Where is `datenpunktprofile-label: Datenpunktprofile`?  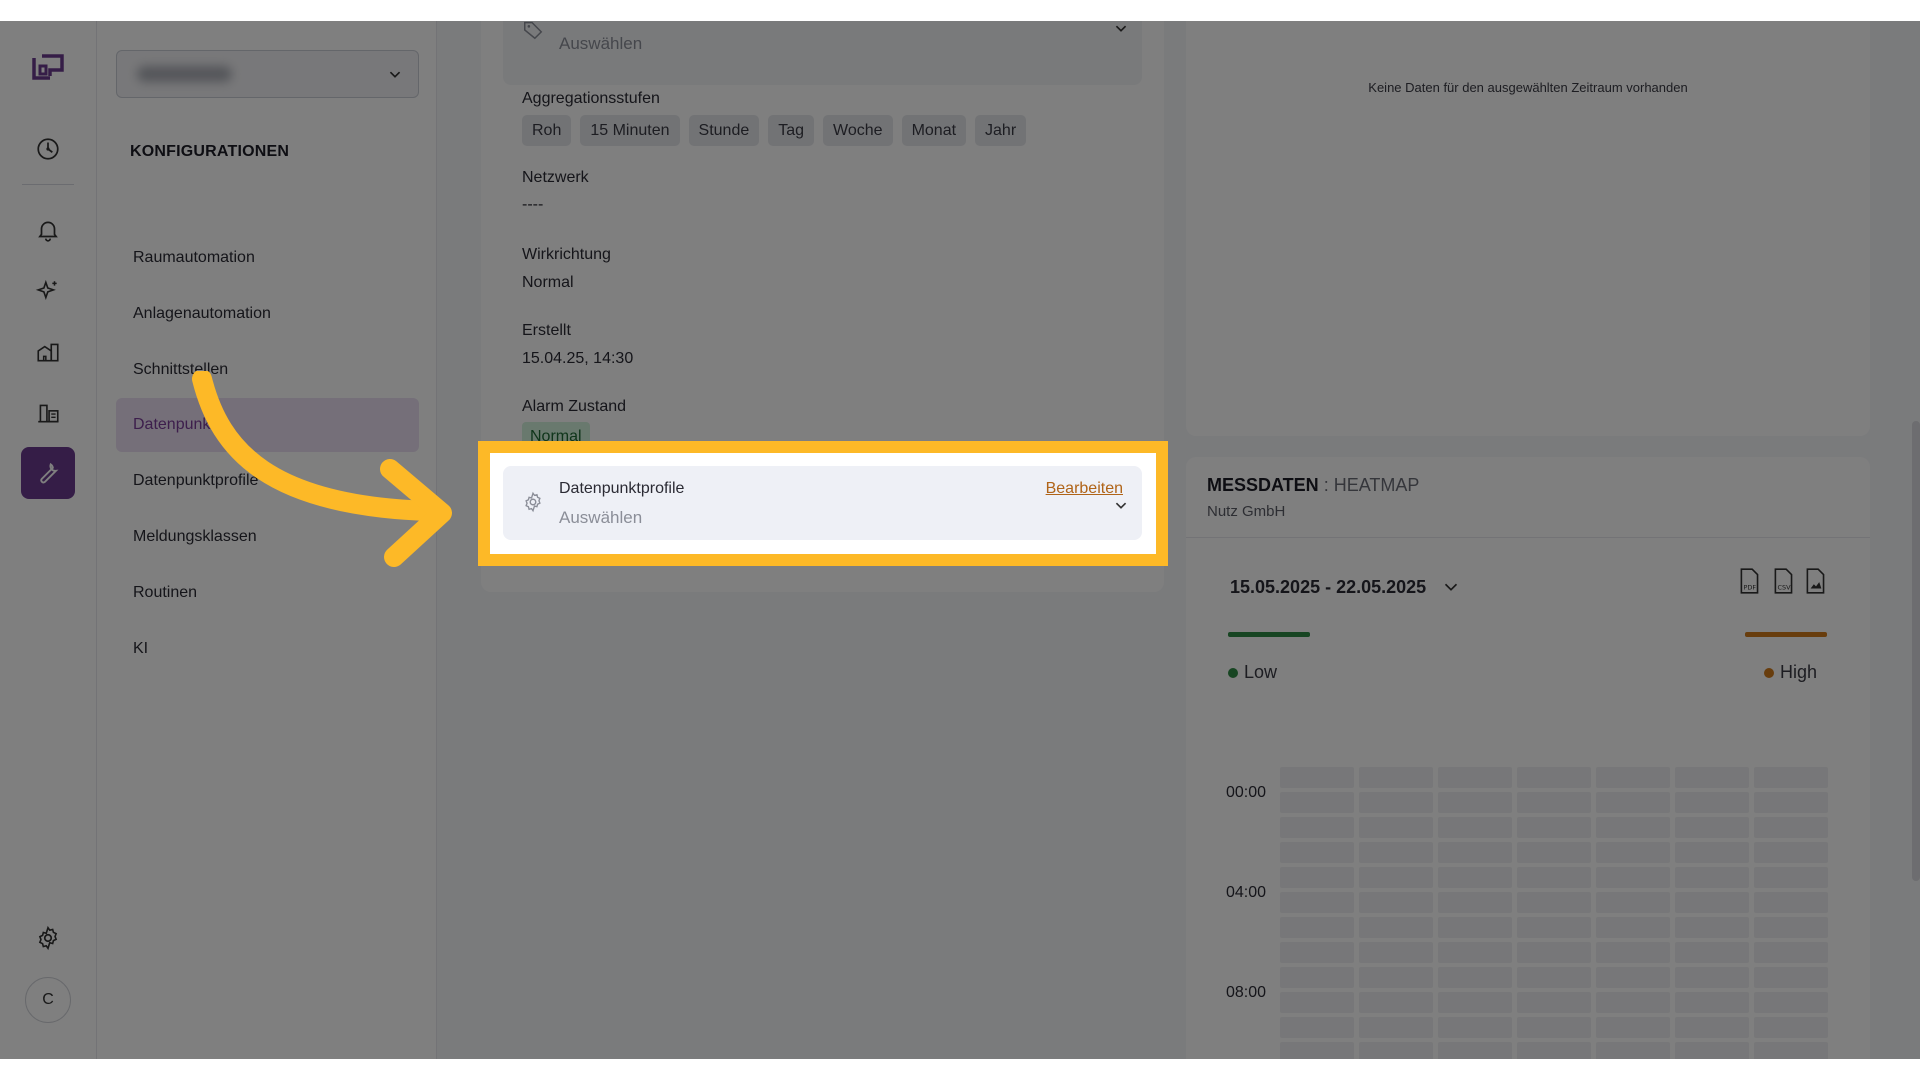
datenpunktprofile-label: Datenpunktprofile is located at coordinates (622, 488).